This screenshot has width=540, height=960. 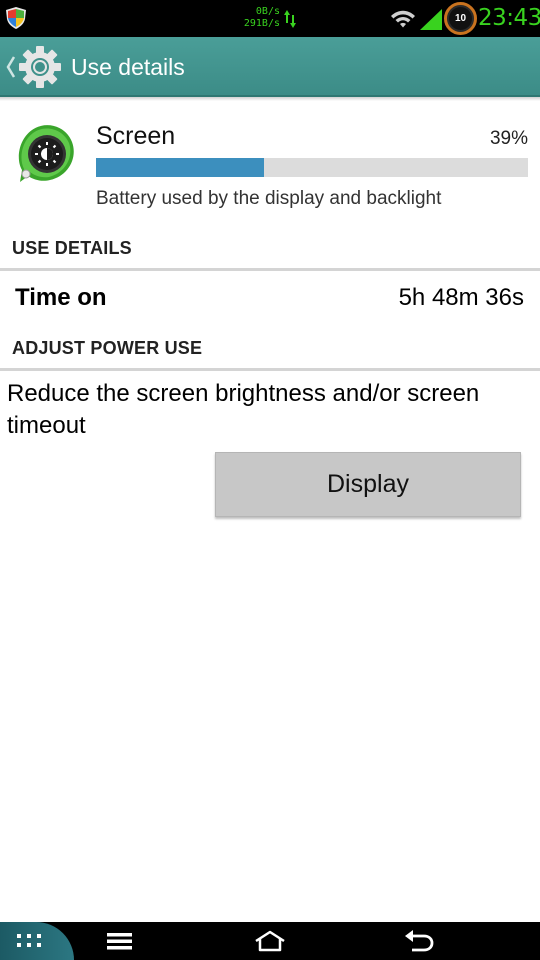 I want to click on shield-icon, so click(x=16, y=18).